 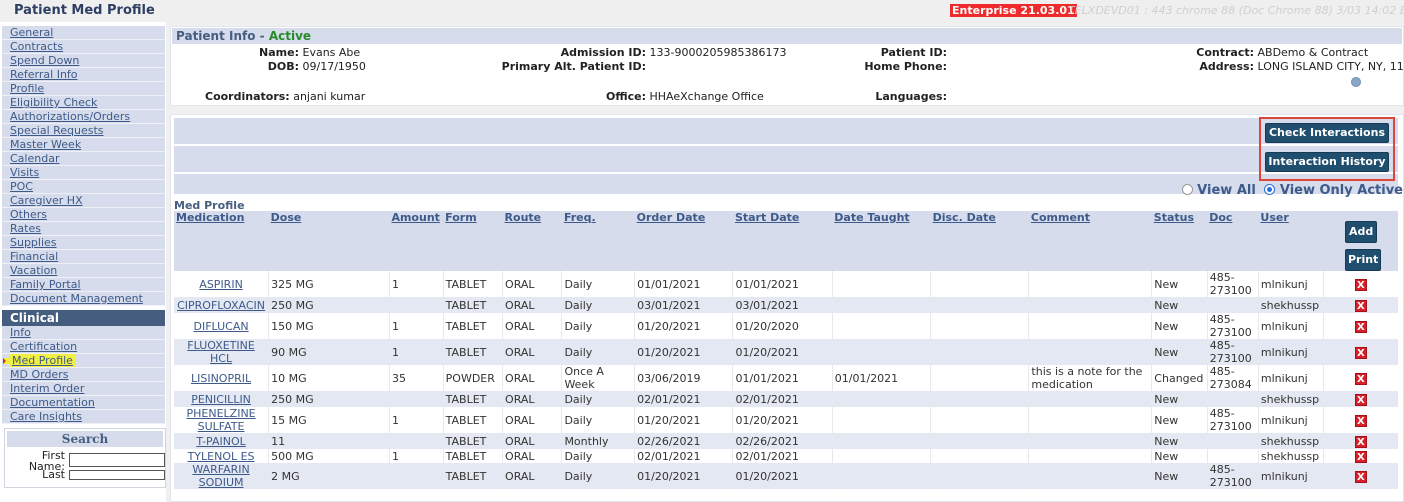 What do you see at coordinates (532, 241) in the screenshot?
I see `column-header-route: Route` at bounding box center [532, 241].